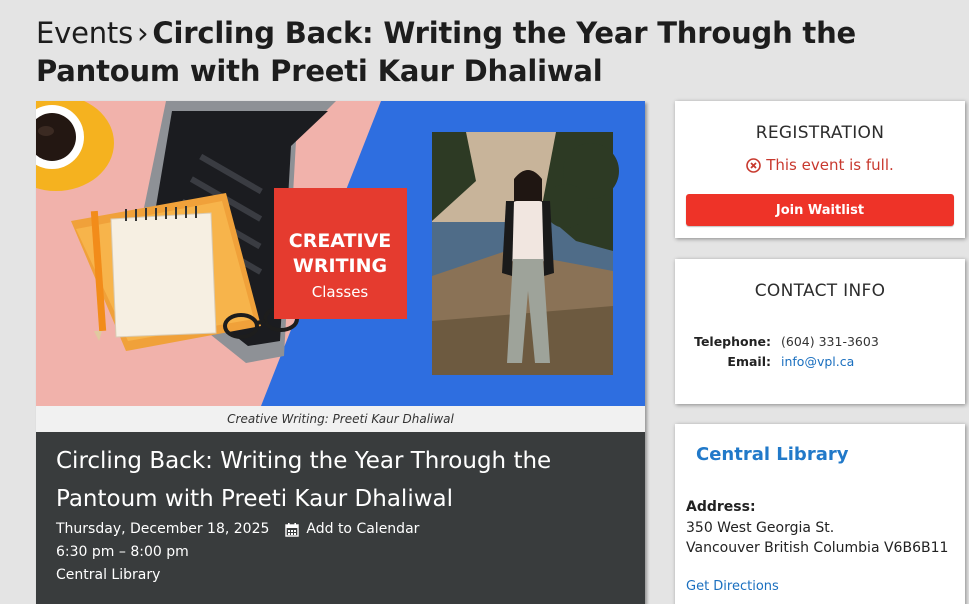 The height and width of the screenshot is (604, 969). I want to click on email-label: Email:, so click(749, 361).